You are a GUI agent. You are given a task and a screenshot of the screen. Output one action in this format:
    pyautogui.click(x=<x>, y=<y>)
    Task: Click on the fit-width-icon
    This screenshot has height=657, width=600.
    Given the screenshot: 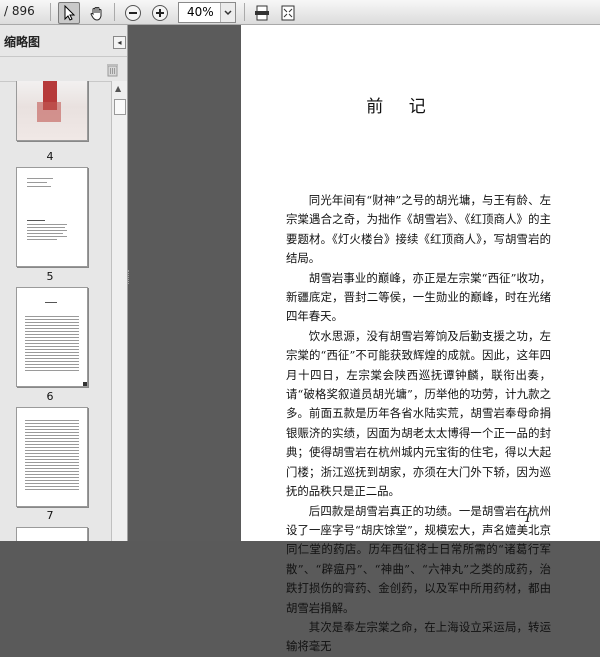 What is the action you would take?
    pyautogui.click(x=262, y=13)
    